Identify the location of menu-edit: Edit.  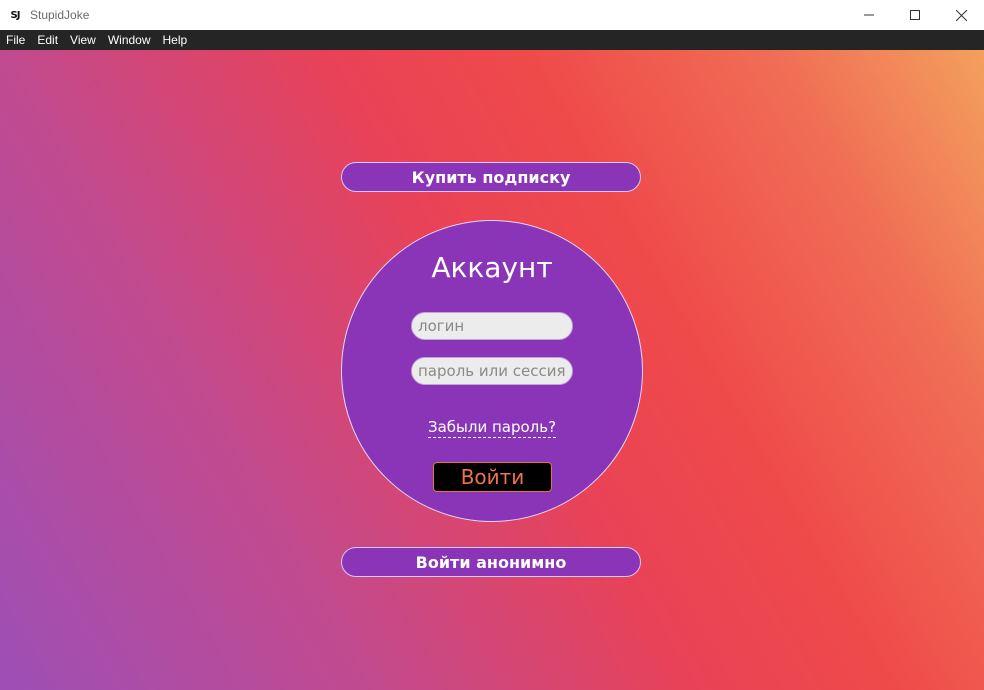
(47, 40).